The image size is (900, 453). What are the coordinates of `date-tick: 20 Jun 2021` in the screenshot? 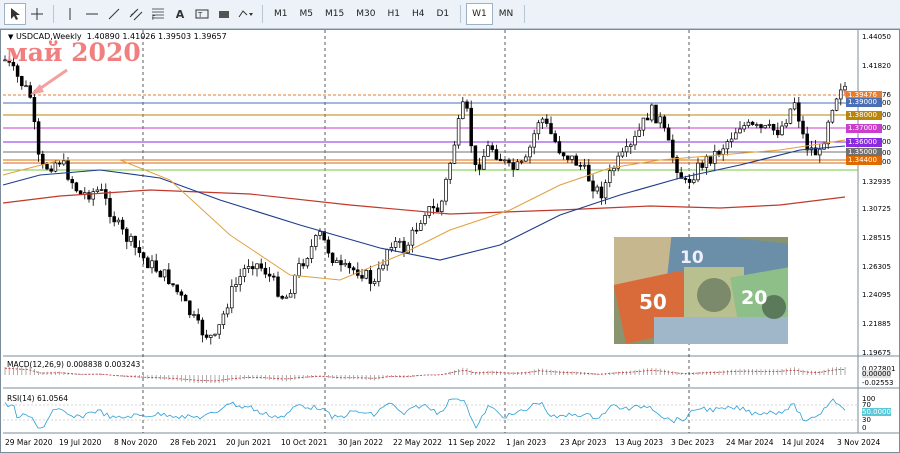 It's located at (249, 442).